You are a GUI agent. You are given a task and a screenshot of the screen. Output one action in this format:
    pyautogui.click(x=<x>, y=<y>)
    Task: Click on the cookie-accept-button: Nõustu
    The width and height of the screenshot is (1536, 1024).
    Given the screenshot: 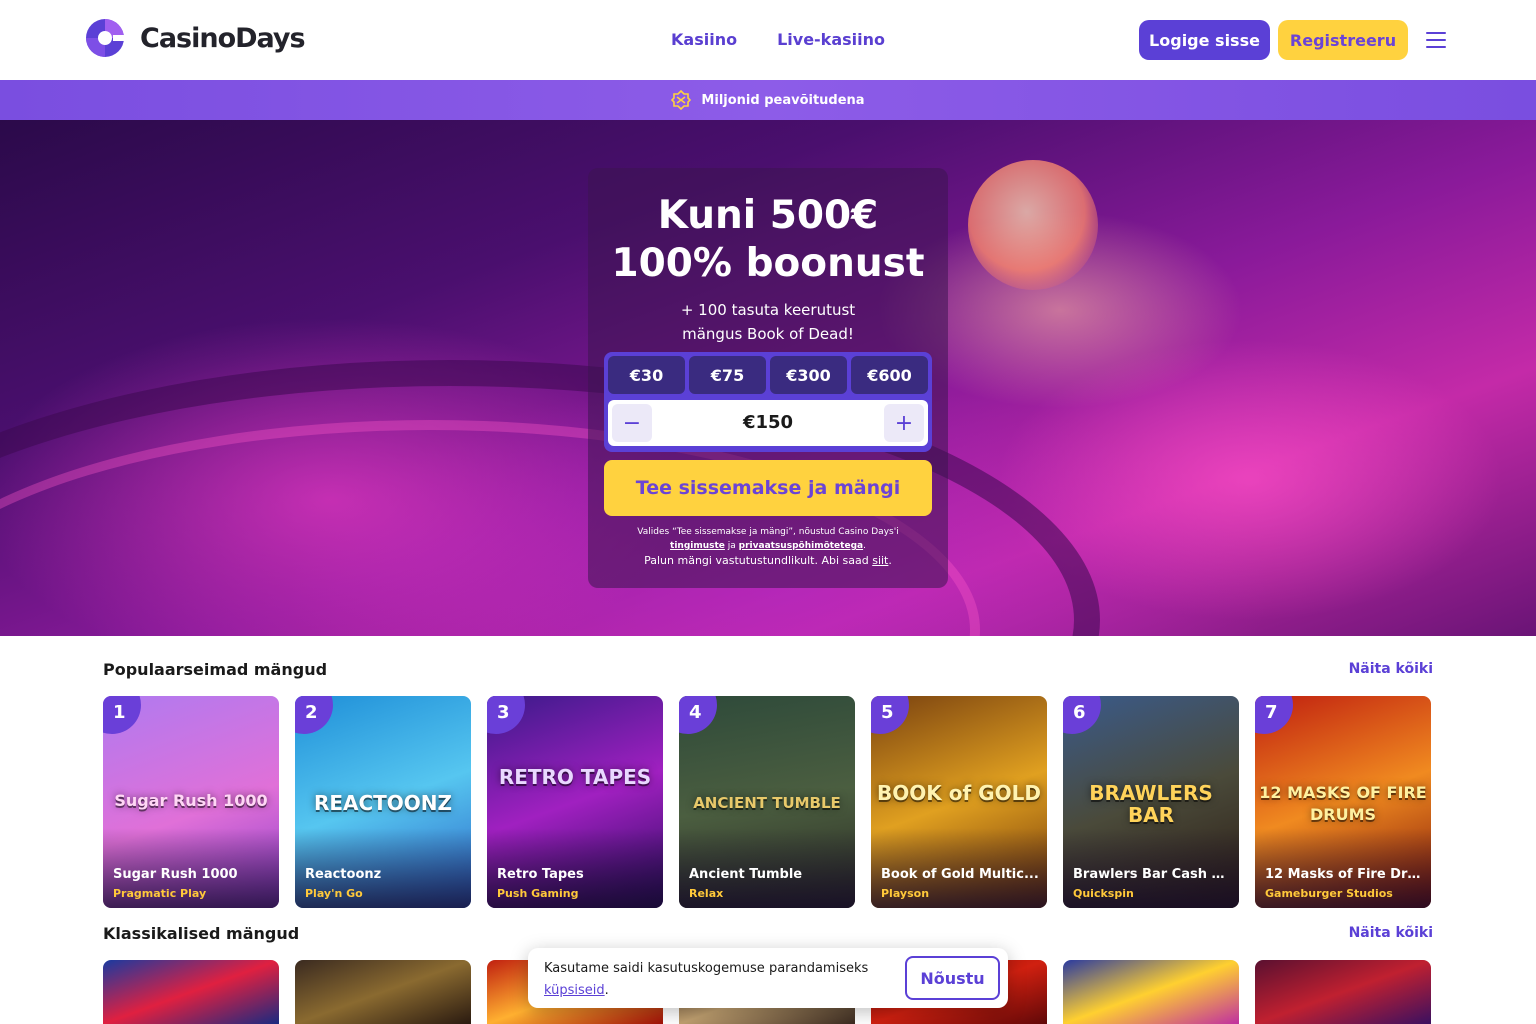 What is the action you would take?
    pyautogui.click(x=952, y=978)
    